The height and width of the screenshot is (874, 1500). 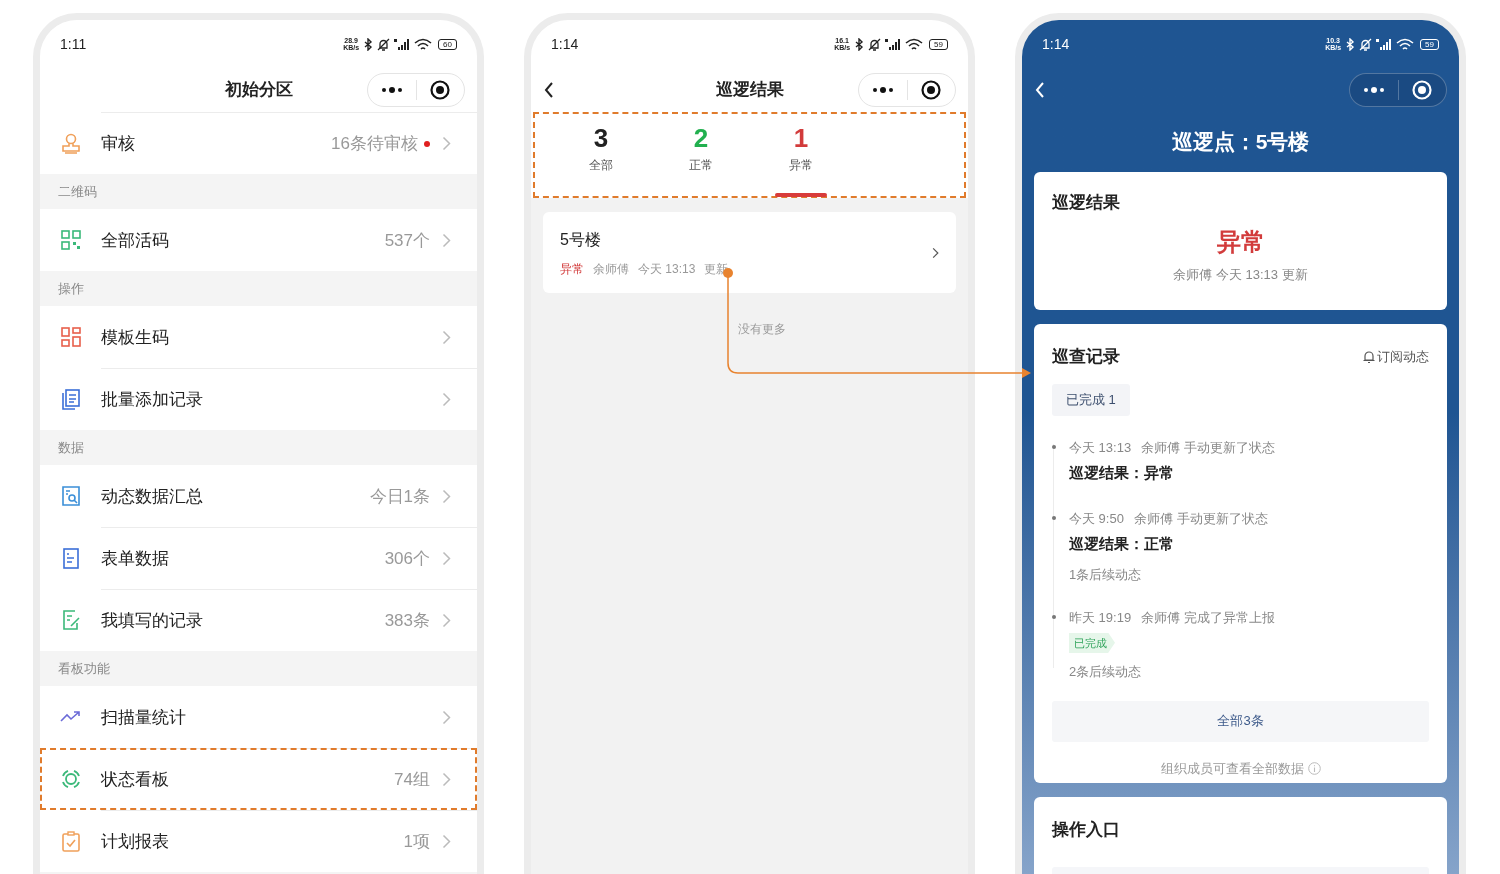 What do you see at coordinates (1240, 721) in the screenshot?
I see `view-all-button: 全部3条` at bounding box center [1240, 721].